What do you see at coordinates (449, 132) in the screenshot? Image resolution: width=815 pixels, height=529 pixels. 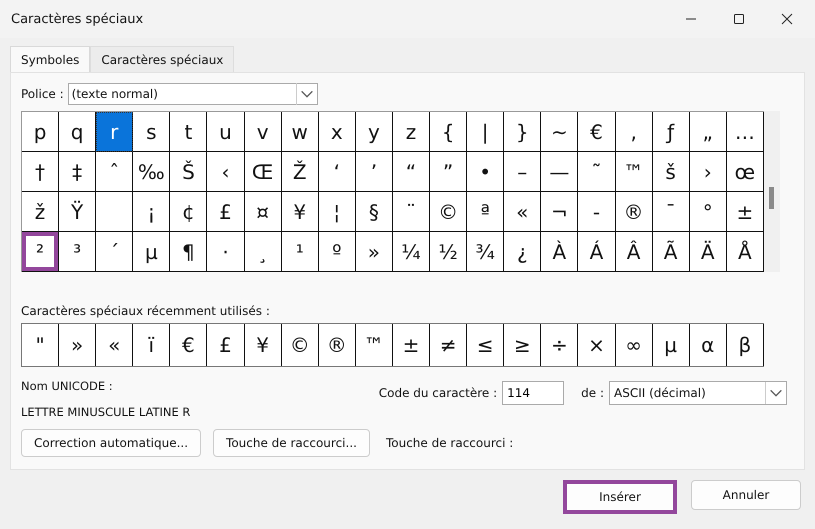 I see `symbol-cell: {` at bounding box center [449, 132].